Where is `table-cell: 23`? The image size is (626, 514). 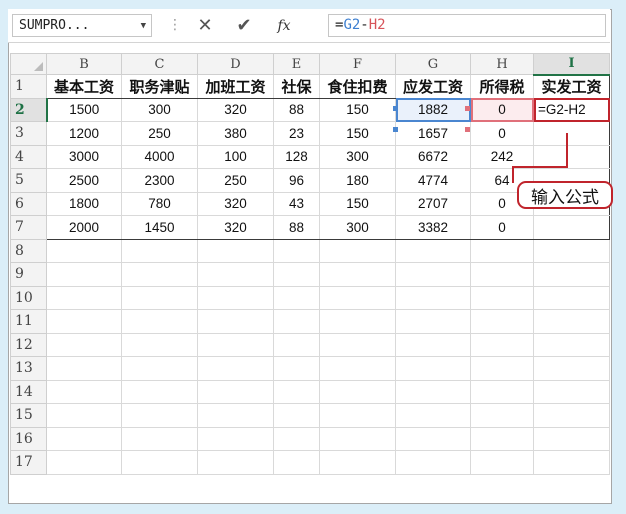 table-cell: 23 is located at coordinates (296, 133).